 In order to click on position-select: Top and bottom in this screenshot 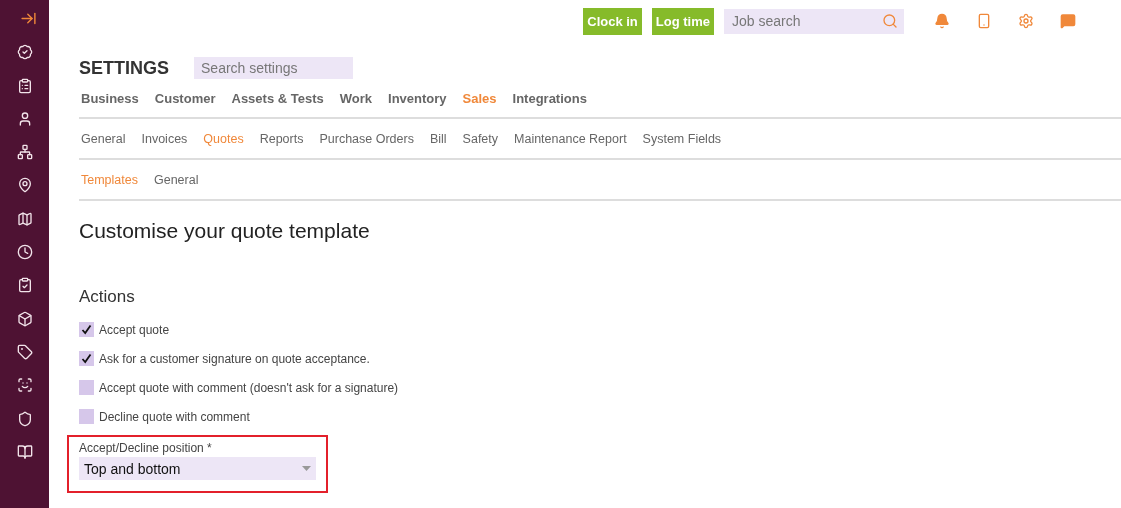, I will do `click(197, 468)`.